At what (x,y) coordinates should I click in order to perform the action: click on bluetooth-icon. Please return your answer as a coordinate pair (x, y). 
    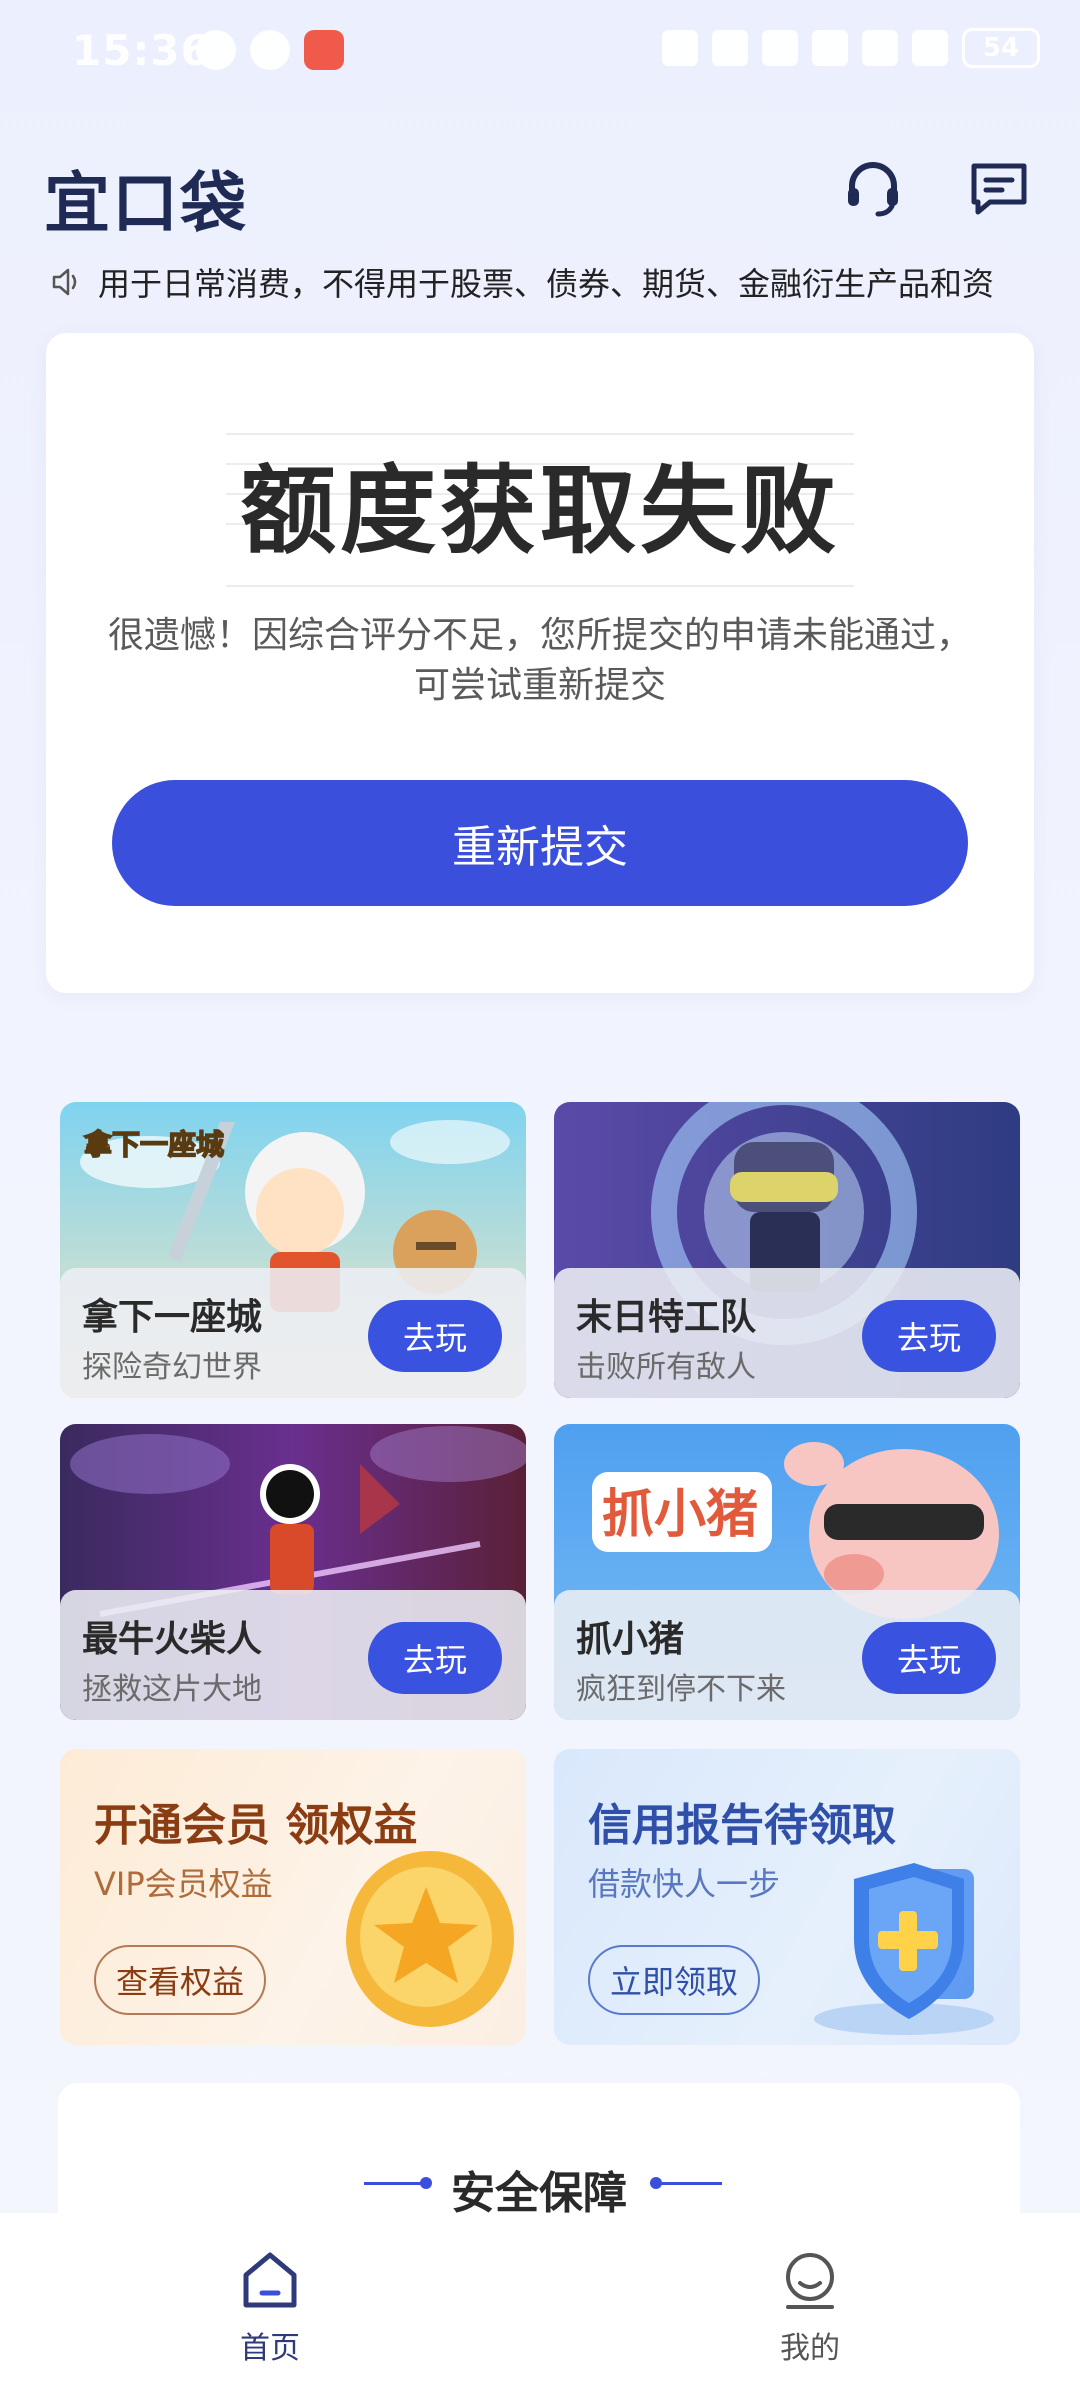
    Looking at the image, I should click on (730, 48).